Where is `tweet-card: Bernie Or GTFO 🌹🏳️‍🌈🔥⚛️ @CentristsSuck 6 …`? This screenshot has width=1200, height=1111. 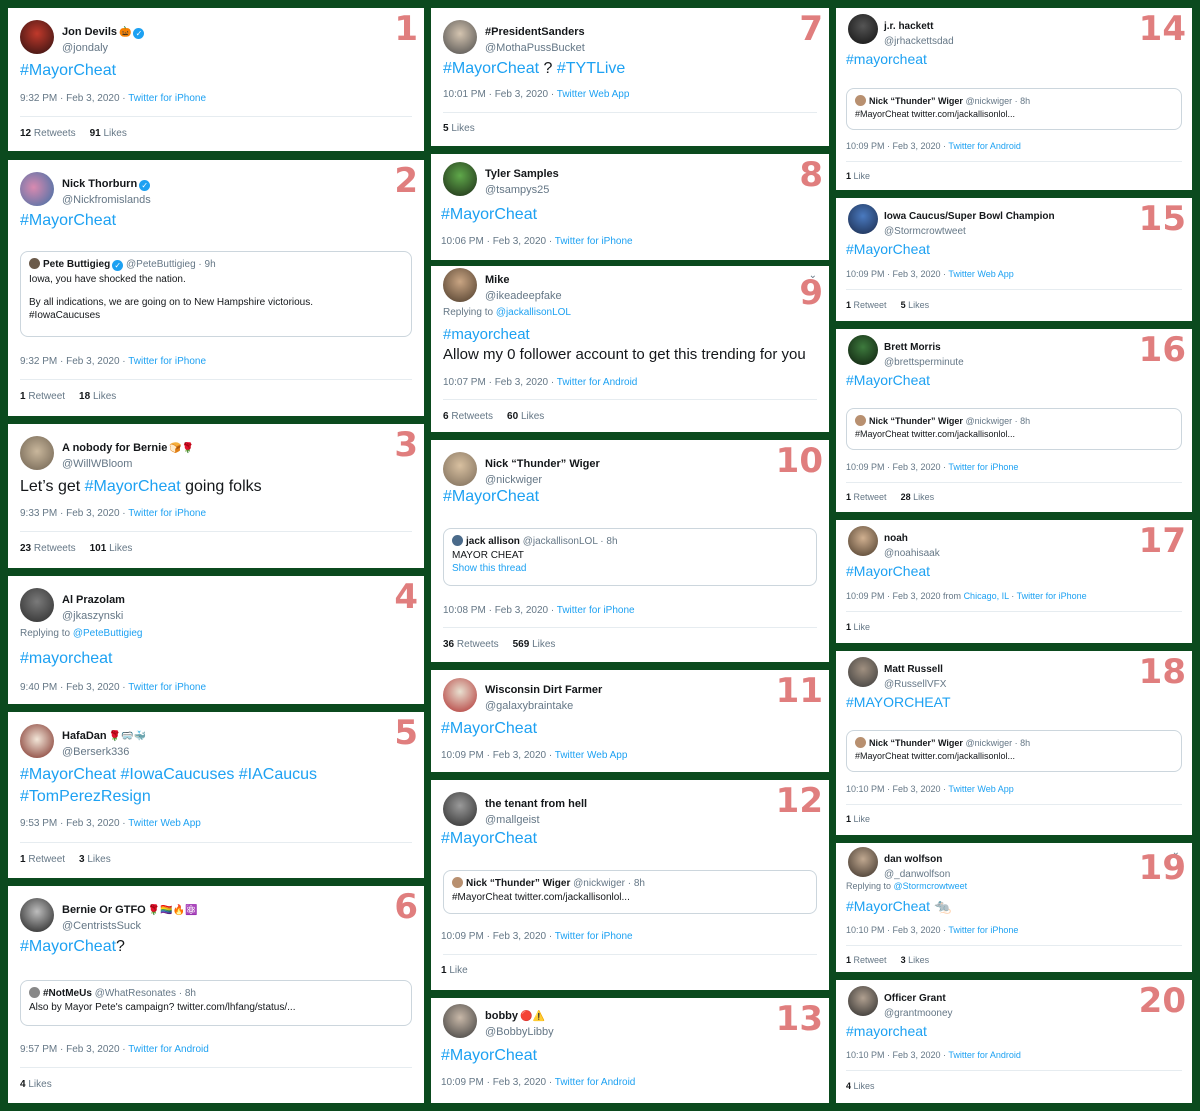 tweet-card: Bernie Or GTFO 🌹🏳️‍🌈🔥⚛️ @CentristsSuck 6 … is located at coordinates (216, 994).